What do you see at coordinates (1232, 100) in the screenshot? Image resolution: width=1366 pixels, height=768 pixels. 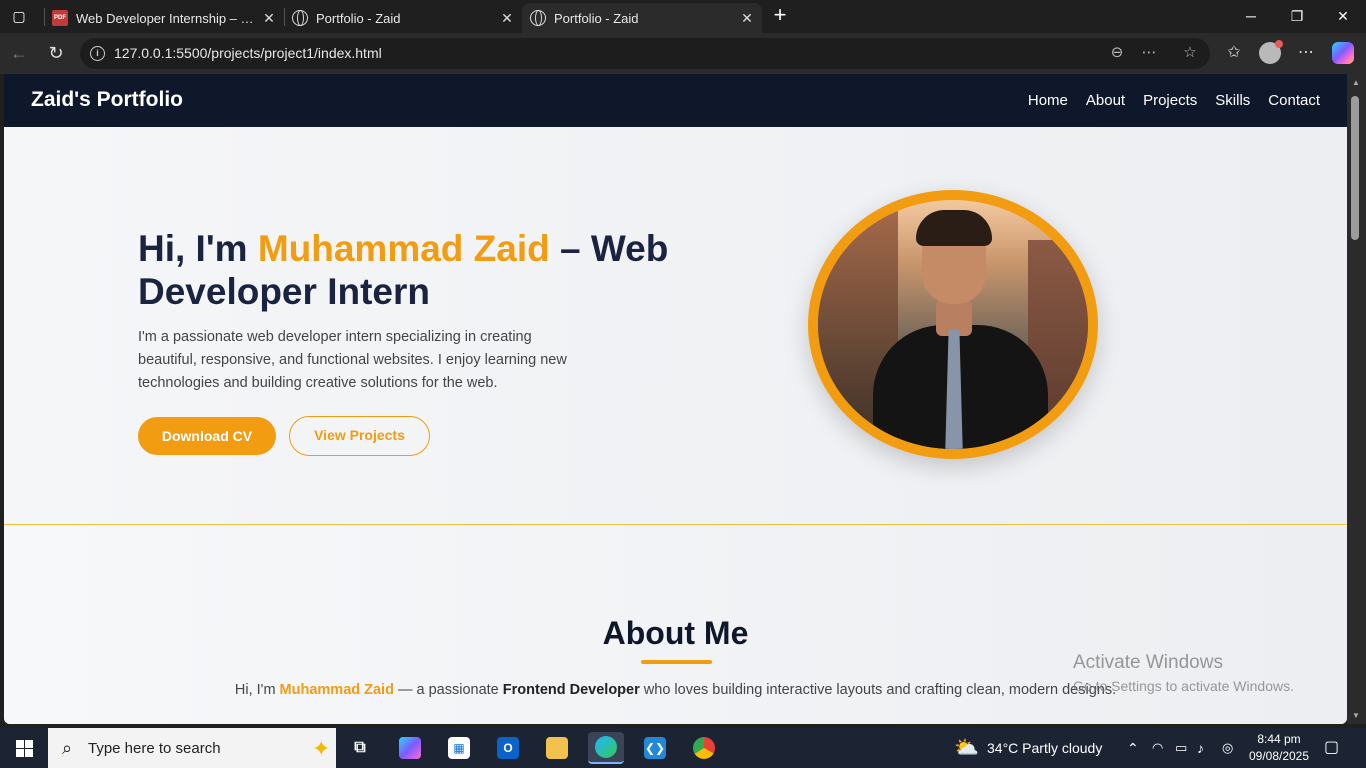 I see `nav-link-skills: Skills` at bounding box center [1232, 100].